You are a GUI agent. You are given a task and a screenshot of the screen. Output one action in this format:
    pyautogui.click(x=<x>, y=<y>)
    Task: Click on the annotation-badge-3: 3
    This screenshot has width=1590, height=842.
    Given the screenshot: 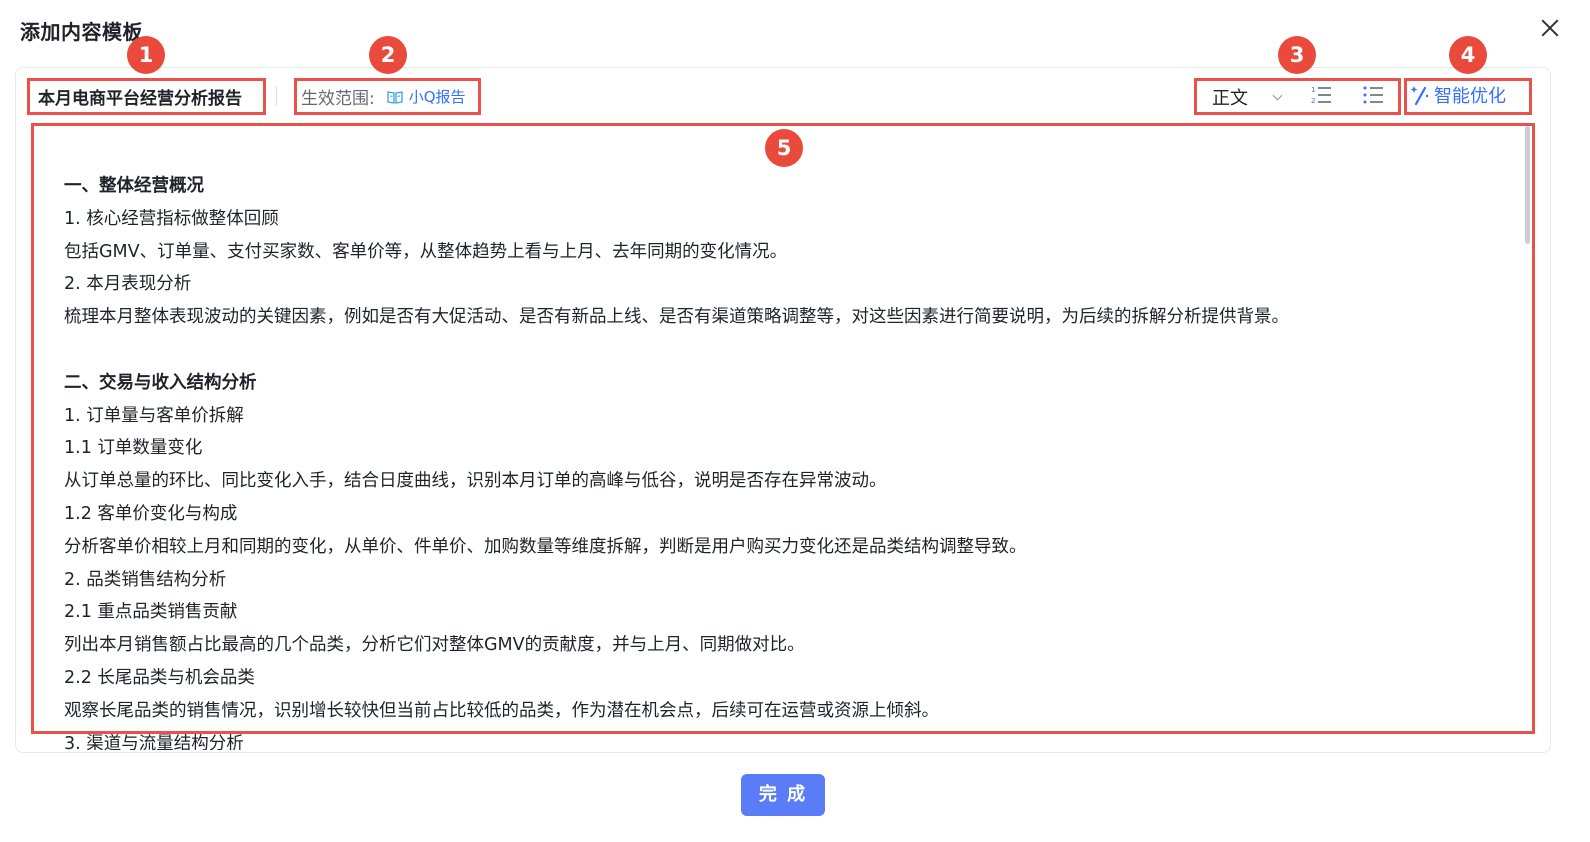 What is the action you would take?
    pyautogui.click(x=1297, y=55)
    